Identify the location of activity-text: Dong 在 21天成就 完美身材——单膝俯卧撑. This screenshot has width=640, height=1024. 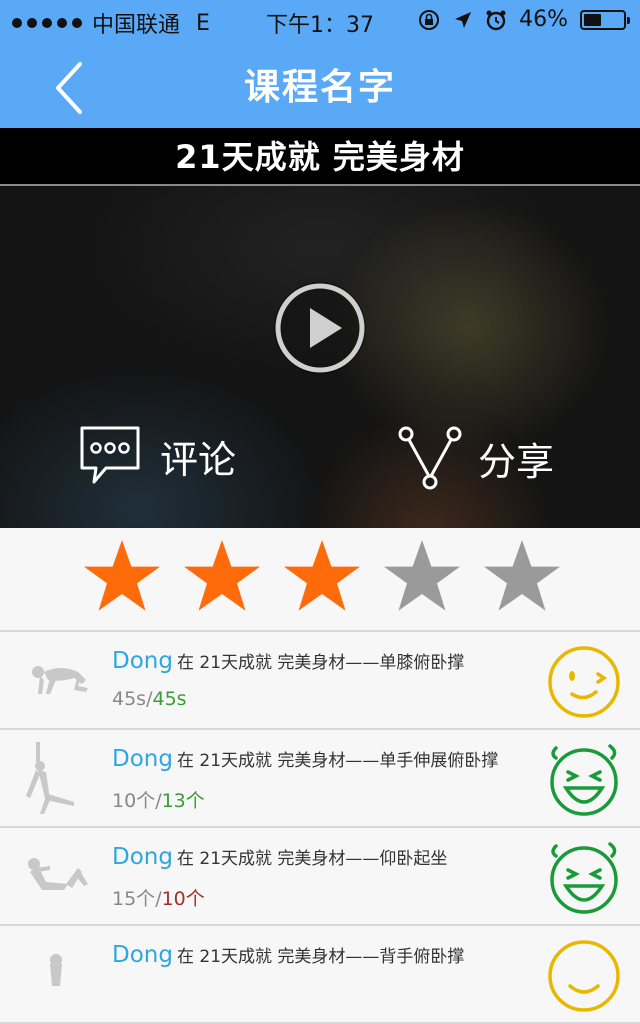
(288, 661).